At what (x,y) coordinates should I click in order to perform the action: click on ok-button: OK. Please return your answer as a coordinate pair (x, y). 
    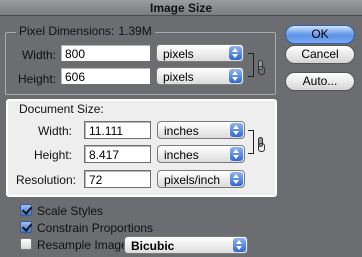
    Looking at the image, I should click on (320, 34).